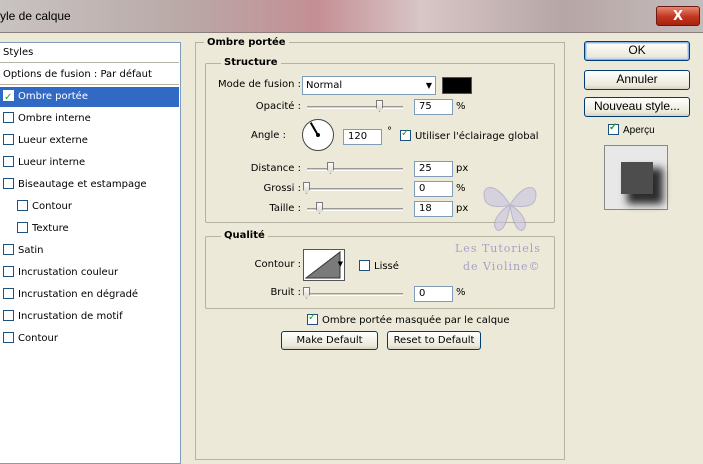  Describe the element at coordinates (268, 135) in the screenshot. I see `angle-label: Angle :` at that location.